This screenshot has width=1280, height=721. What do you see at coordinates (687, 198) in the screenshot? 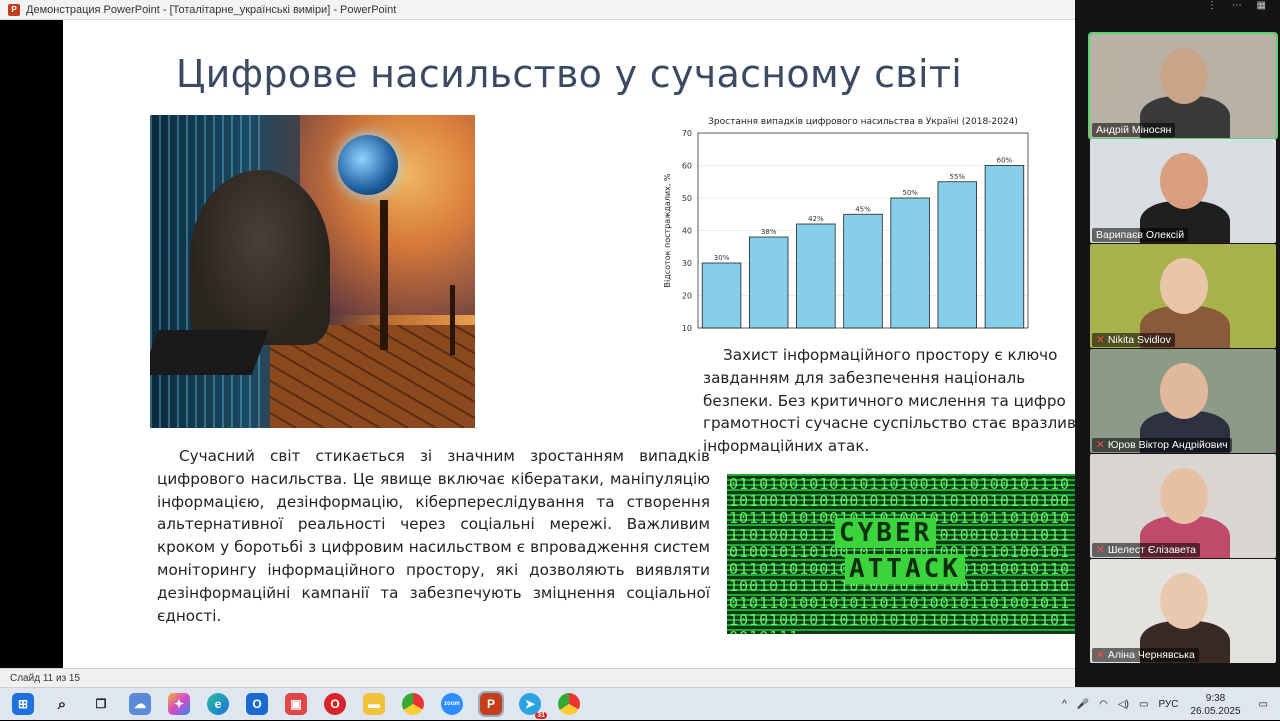
I see `y-tick-label: 50` at bounding box center [687, 198].